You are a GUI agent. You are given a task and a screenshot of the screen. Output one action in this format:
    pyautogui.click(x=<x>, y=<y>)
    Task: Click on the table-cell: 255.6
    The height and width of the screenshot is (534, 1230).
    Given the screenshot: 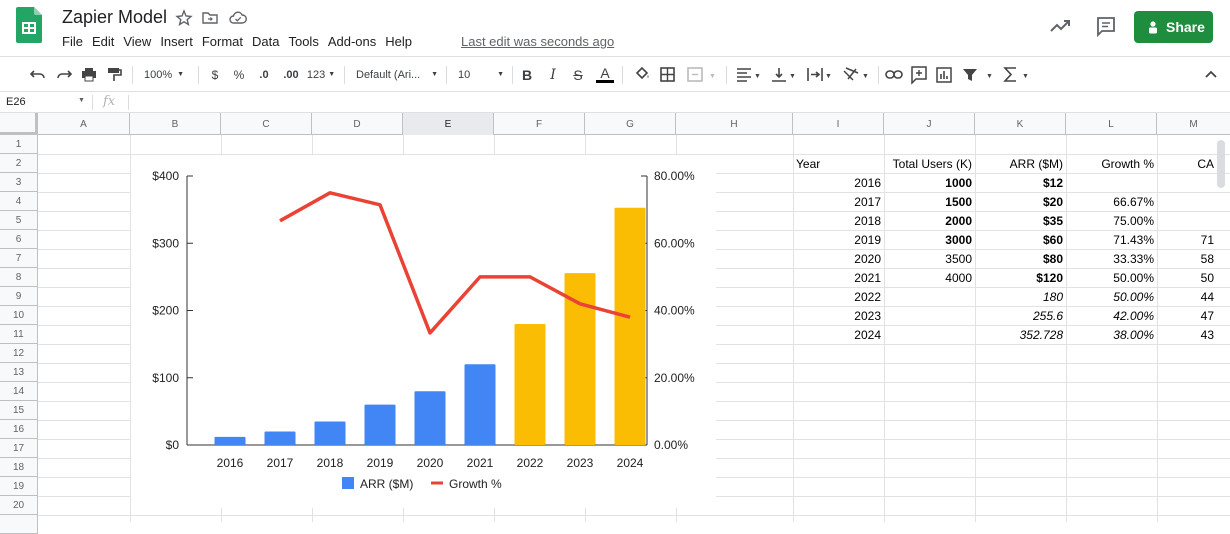 What is the action you would take?
    pyautogui.click(x=1020, y=315)
    